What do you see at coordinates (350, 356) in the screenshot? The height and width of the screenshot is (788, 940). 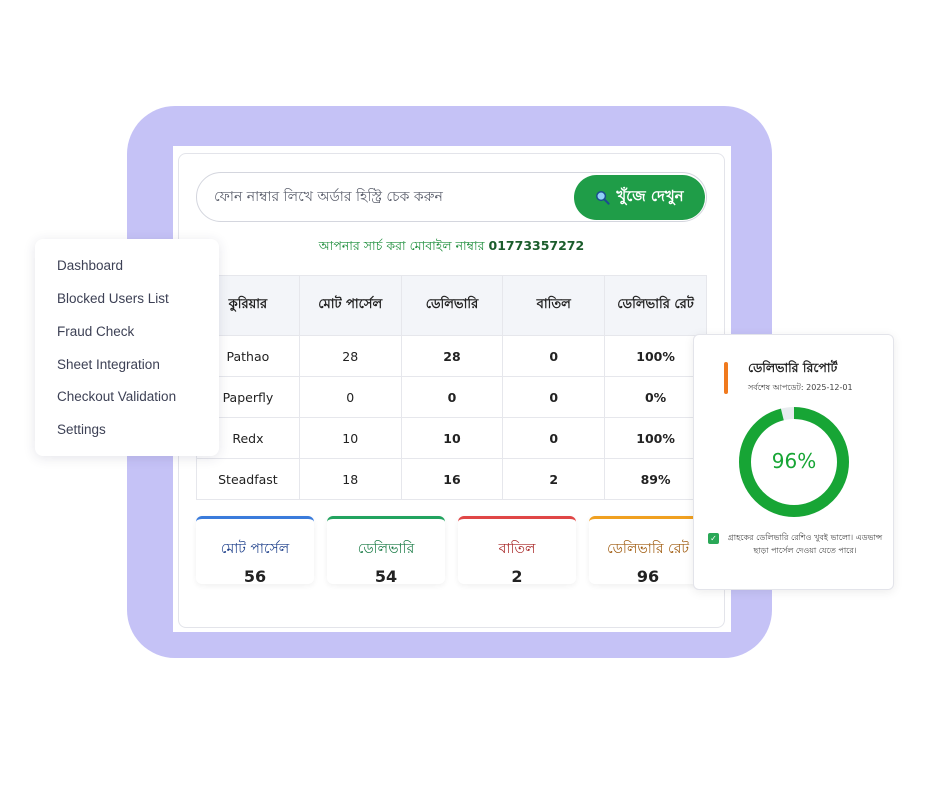 I see `cell-total: 28` at bounding box center [350, 356].